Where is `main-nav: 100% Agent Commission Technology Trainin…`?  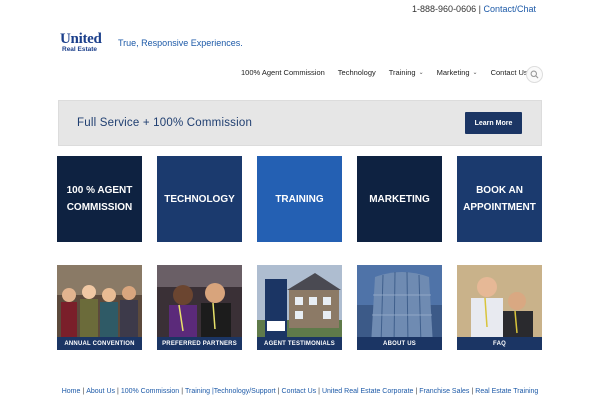
main-nav: 100% Agent Commission Technology Trainin… is located at coordinates (391, 72).